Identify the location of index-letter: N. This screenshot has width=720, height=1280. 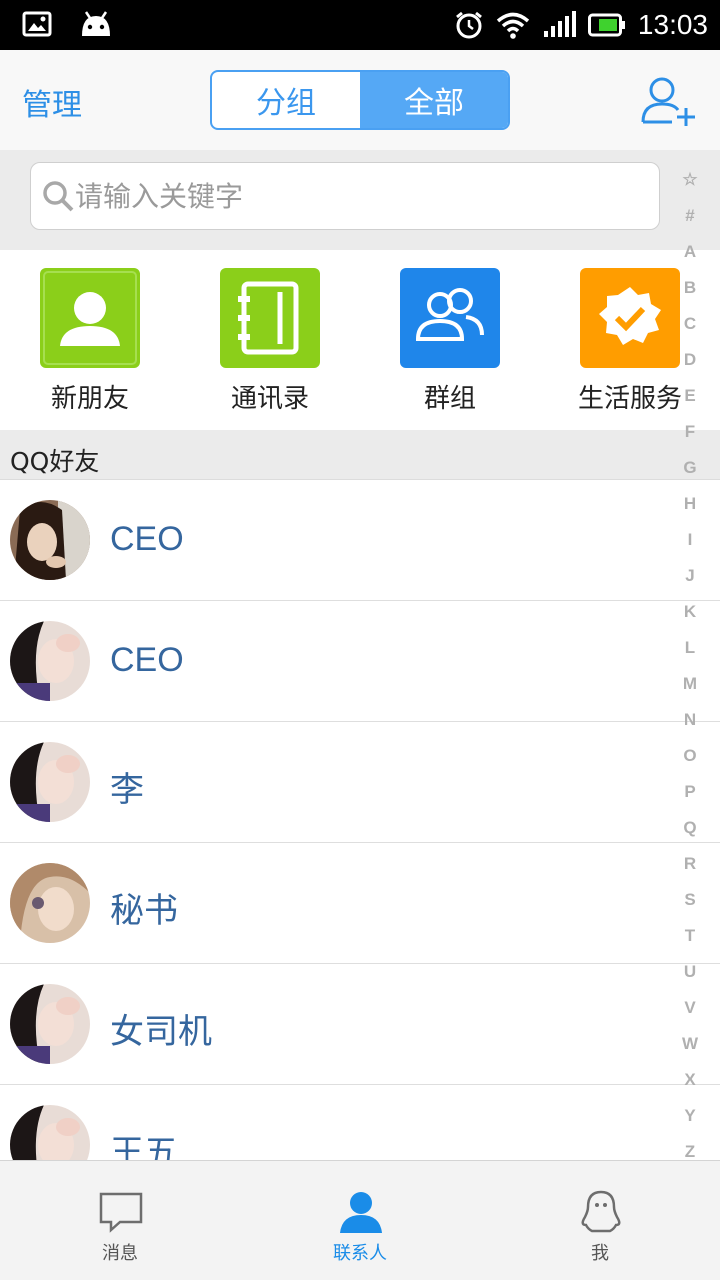
(690, 720).